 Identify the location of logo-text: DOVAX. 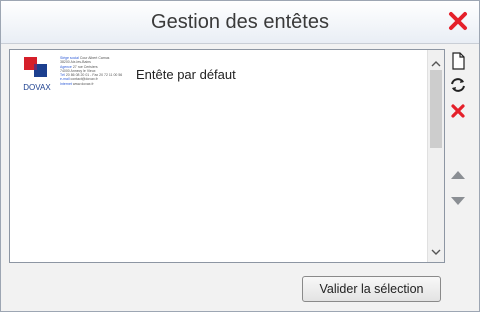
(37, 87).